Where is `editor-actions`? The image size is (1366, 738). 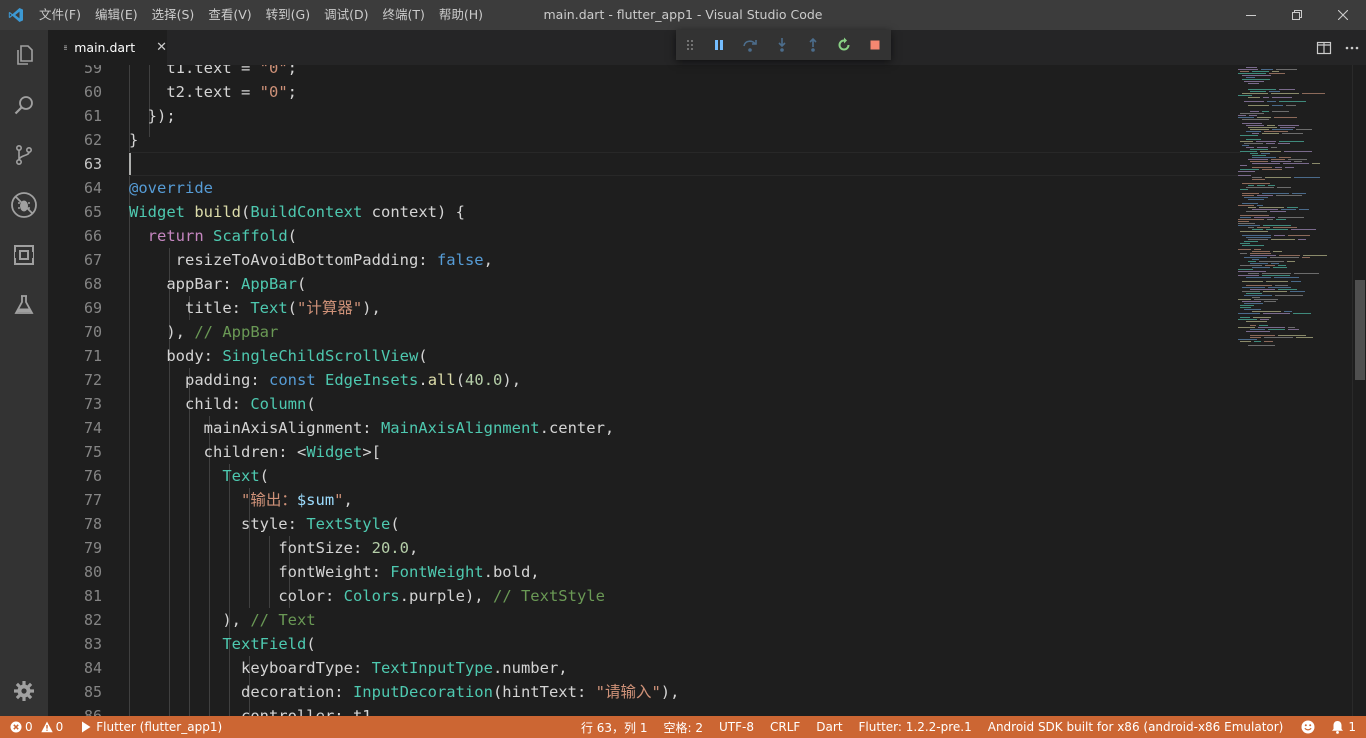 editor-actions is located at coordinates (1338, 47).